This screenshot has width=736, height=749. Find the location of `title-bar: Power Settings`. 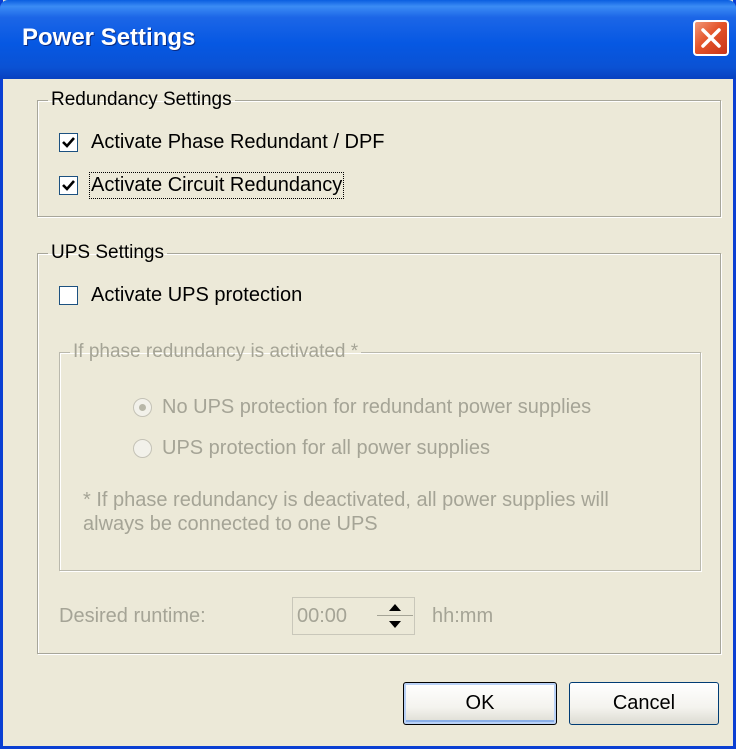

title-bar: Power Settings is located at coordinates (368, 39).